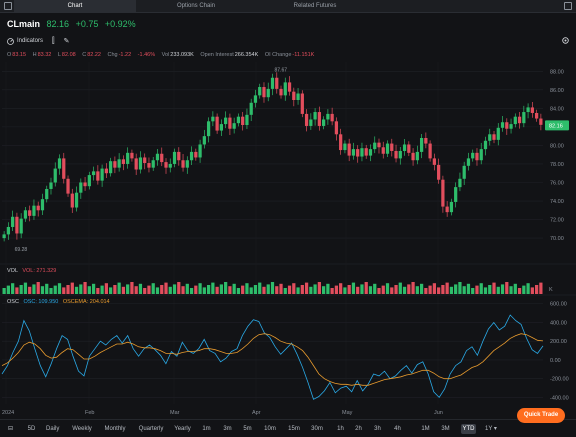 The image size is (576, 437). I want to click on period-daily-button: Daily, so click(52, 429).